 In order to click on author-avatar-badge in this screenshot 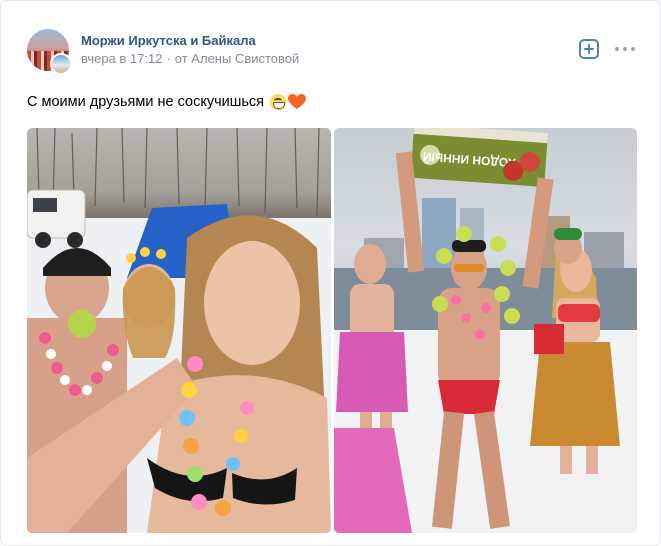, I will do `click(61, 64)`.